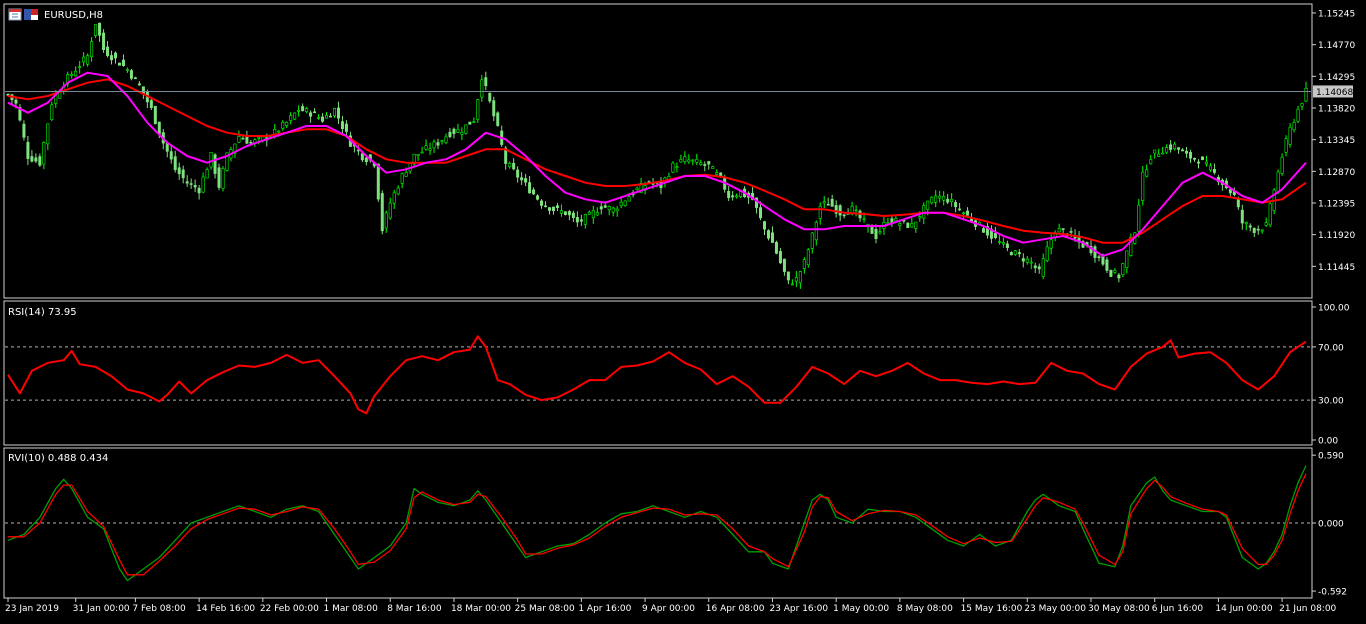  What do you see at coordinates (1332, 593) in the screenshot?
I see `rvi-axis-tick-label: -0.592` at bounding box center [1332, 593].